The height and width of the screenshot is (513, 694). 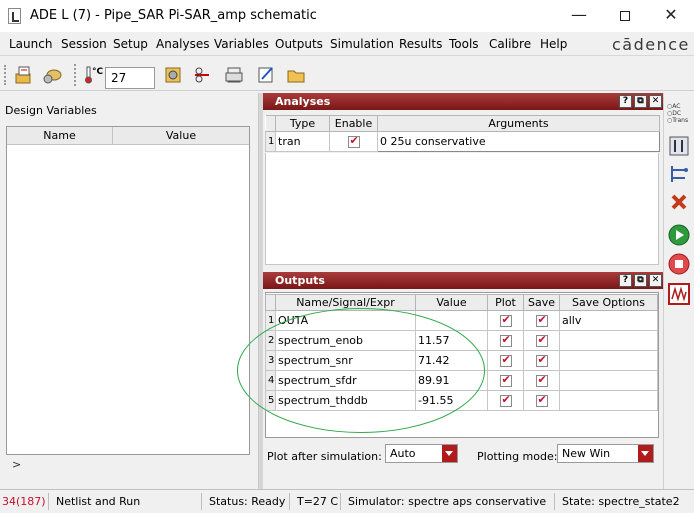 What do you see at coordinates (84, 44) in the screenshot?
I see `menu-session: Session` at bounding box center [84, 44].